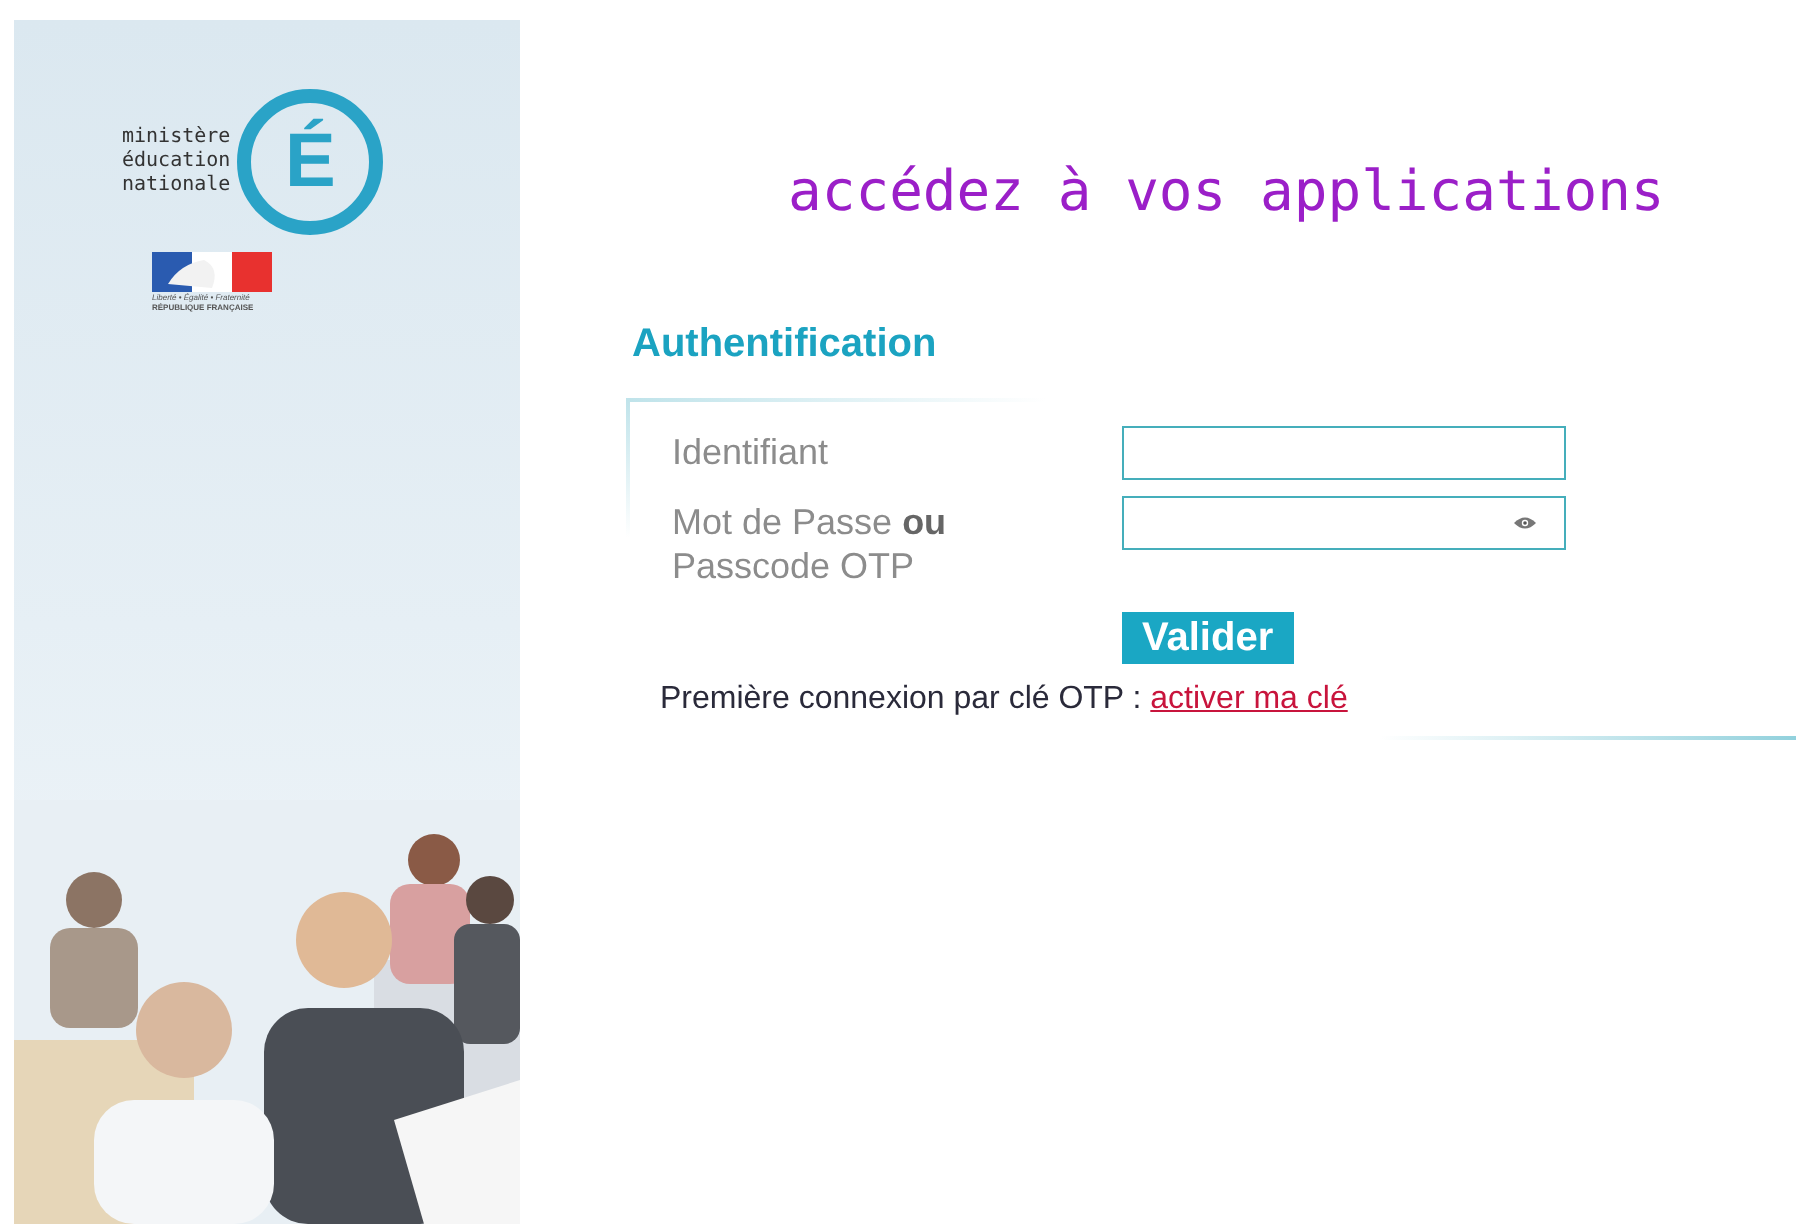 This screenshot has height=1224, width=1796. I want to click on section-title: Authentification, so click(785, 345).